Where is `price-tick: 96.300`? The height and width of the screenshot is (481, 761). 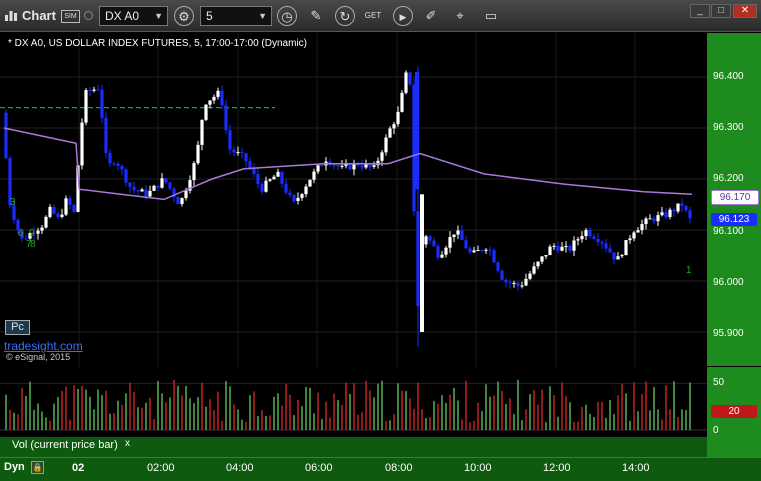
price-tick: 96.300 is located at coordinates (728, 127).